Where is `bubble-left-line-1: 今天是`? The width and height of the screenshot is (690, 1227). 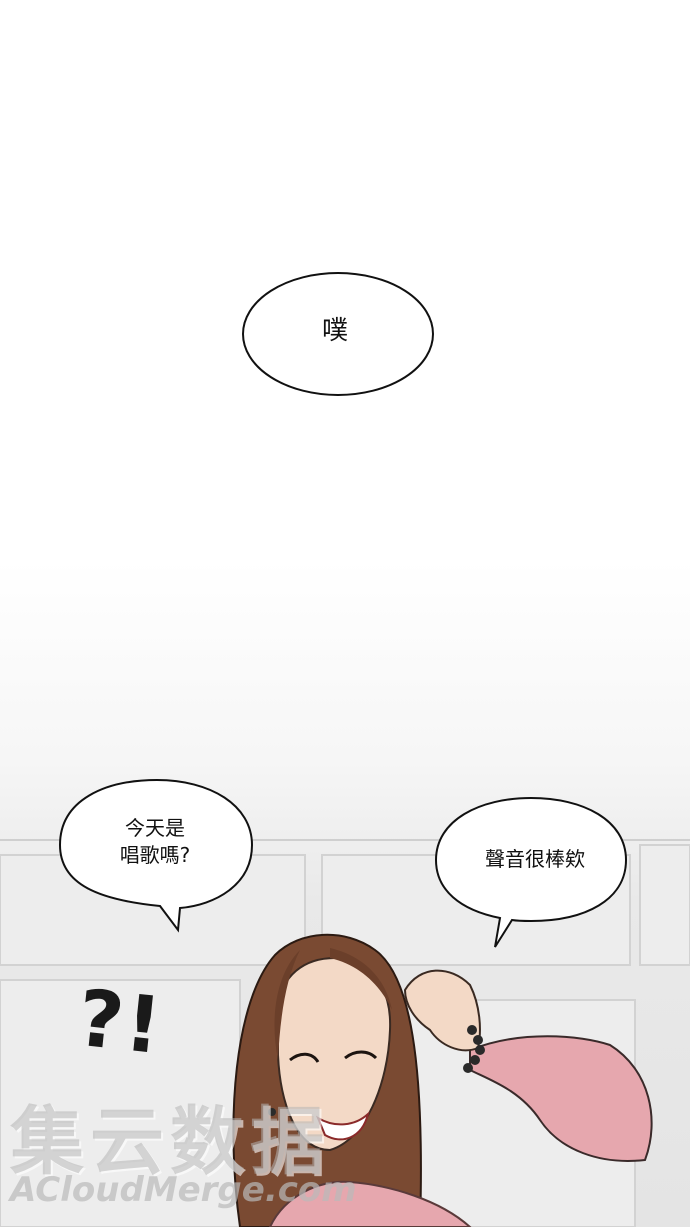
bubble-left-line-1: 今天是 is located at coordinates (155, 828).